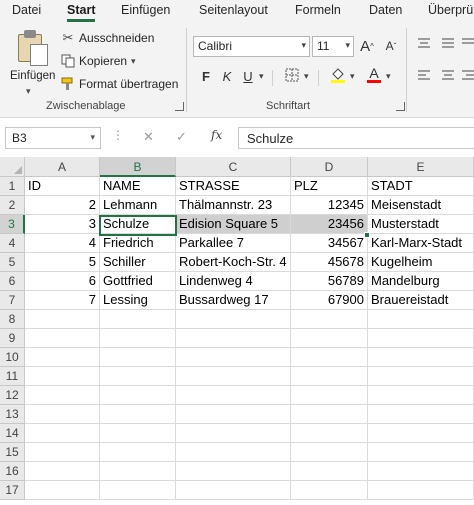 The image size is (474, 505). Describe the element at coordinates (424, 44) in the screenshot. I see `align-top-button` at that location.